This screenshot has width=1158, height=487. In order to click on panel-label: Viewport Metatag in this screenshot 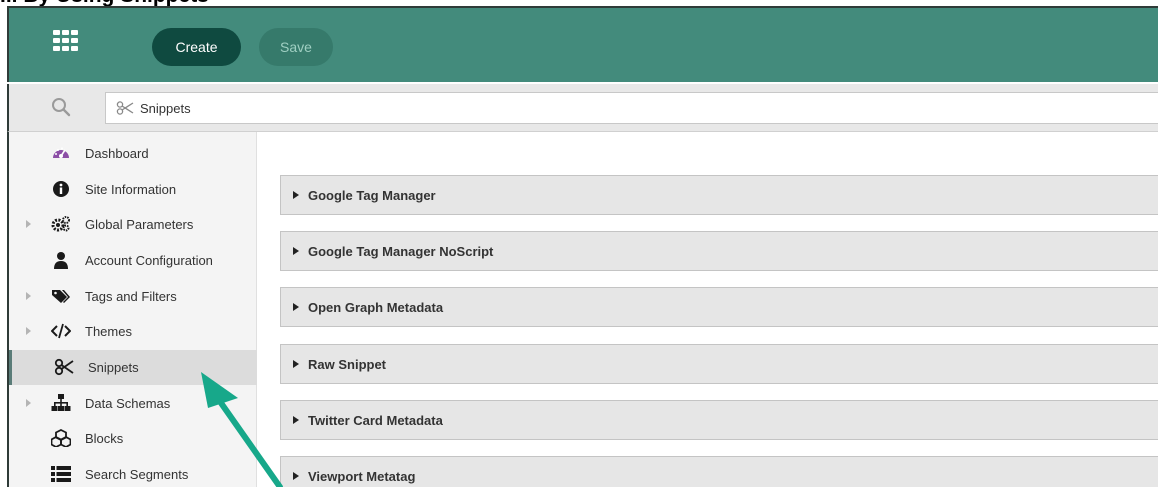, I will do `click(362, 476)`.